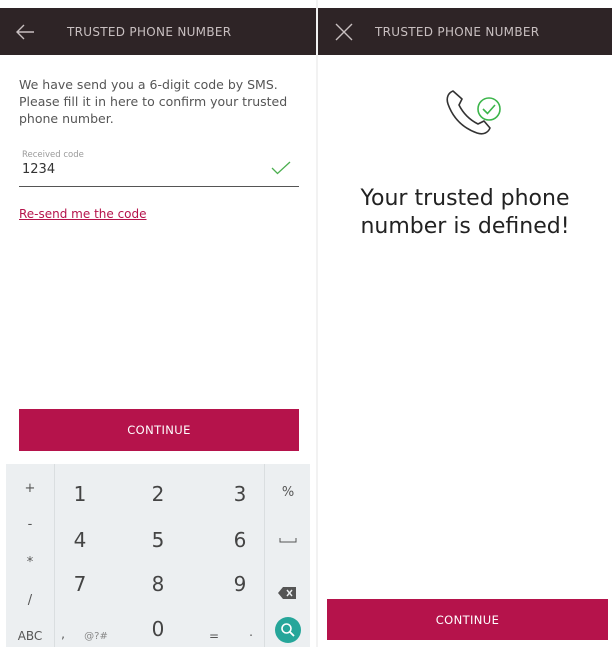  Describe the element at coordinates (63, 634) in the screenshot. I see `key-comma: ,` at that location.